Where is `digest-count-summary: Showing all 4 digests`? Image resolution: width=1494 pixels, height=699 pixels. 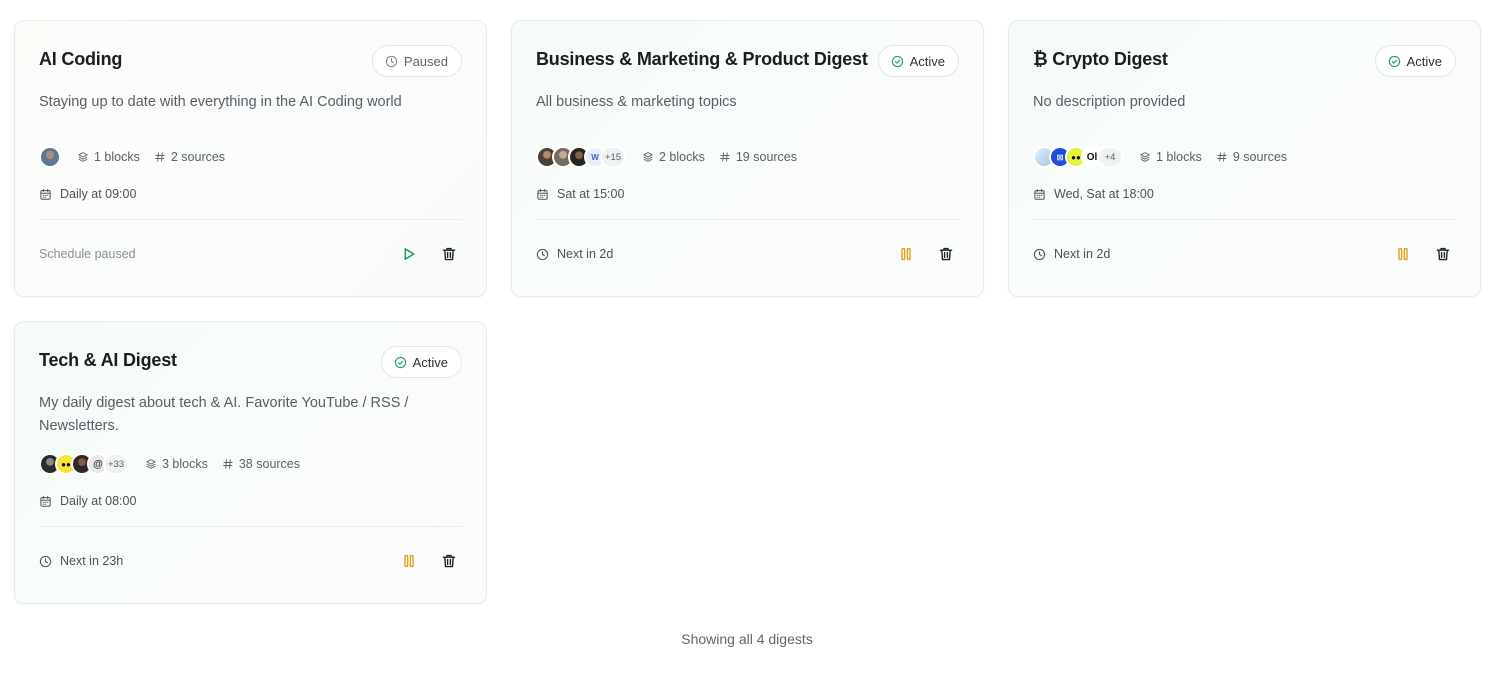
digest-count-summary: Showing all 4 digests is located at coordinates (747, 639).